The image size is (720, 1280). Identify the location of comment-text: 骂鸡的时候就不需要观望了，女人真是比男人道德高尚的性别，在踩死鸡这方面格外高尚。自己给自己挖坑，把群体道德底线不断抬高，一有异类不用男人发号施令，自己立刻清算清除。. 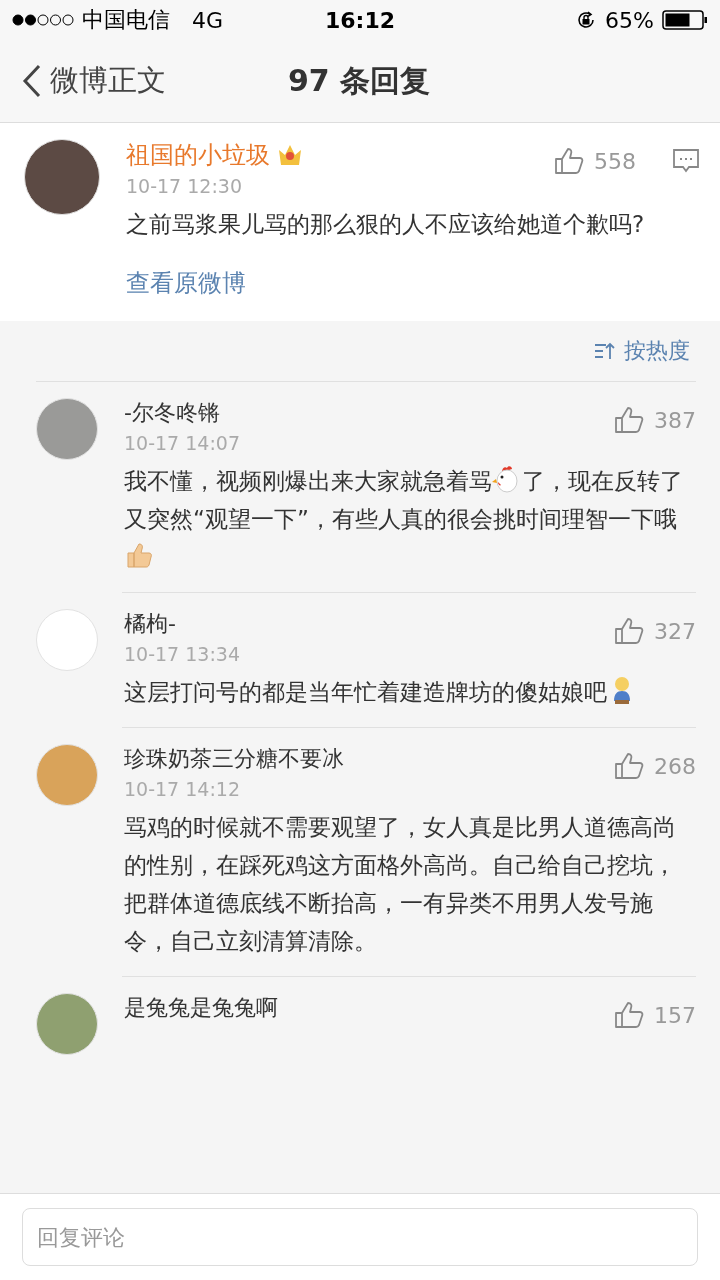
(400, 884).